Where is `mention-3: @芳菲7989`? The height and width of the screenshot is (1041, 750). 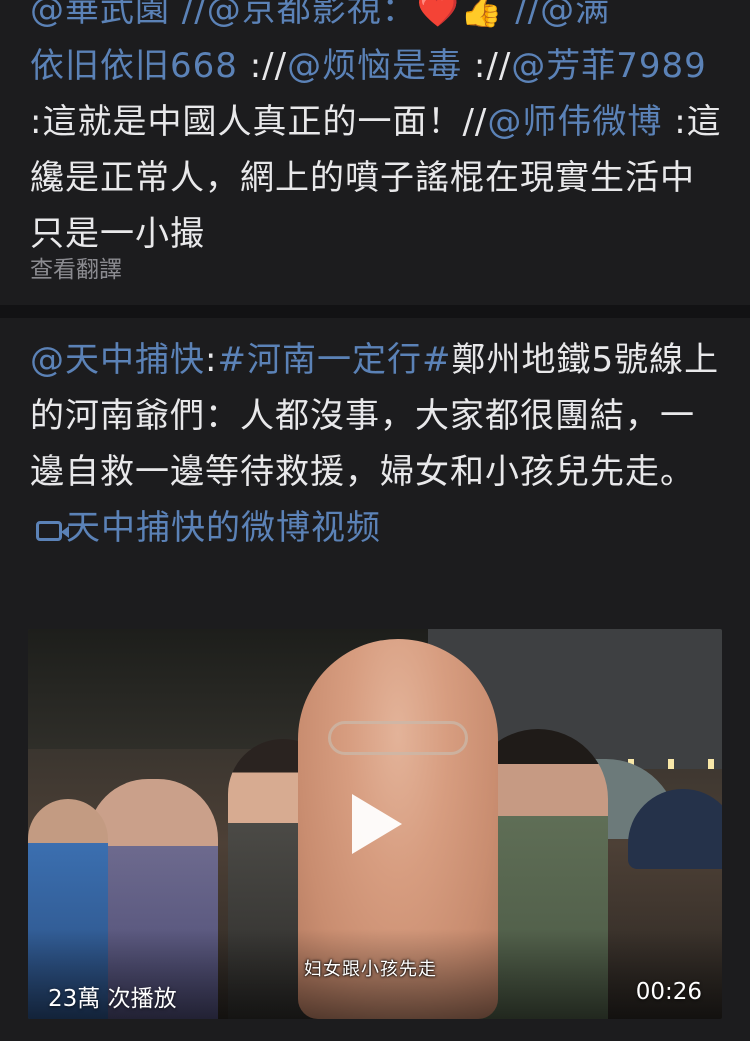
mention-3: @芳菲7989 is located at coordinates (609, 66).